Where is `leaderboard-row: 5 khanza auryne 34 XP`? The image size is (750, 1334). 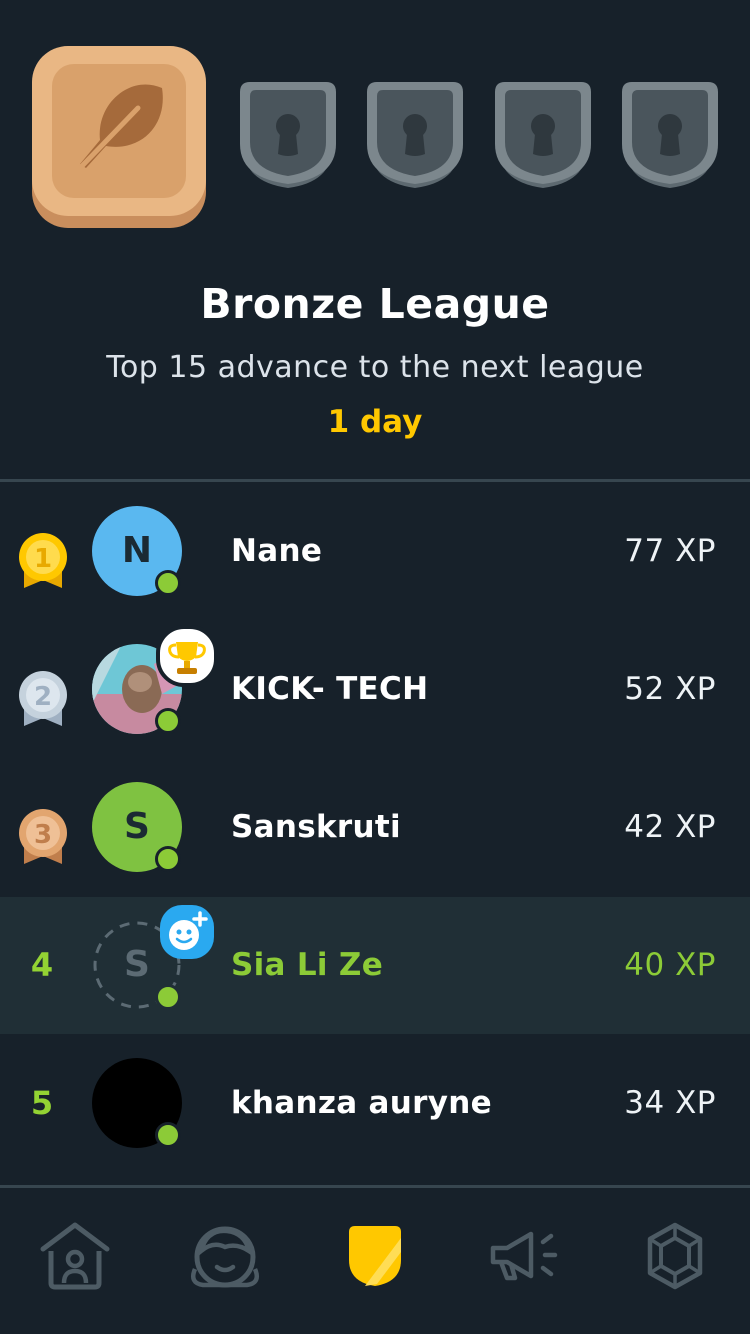
leaderboard-row: 5 khanza auryne 34 XP is located at coordinates (375, 1103).